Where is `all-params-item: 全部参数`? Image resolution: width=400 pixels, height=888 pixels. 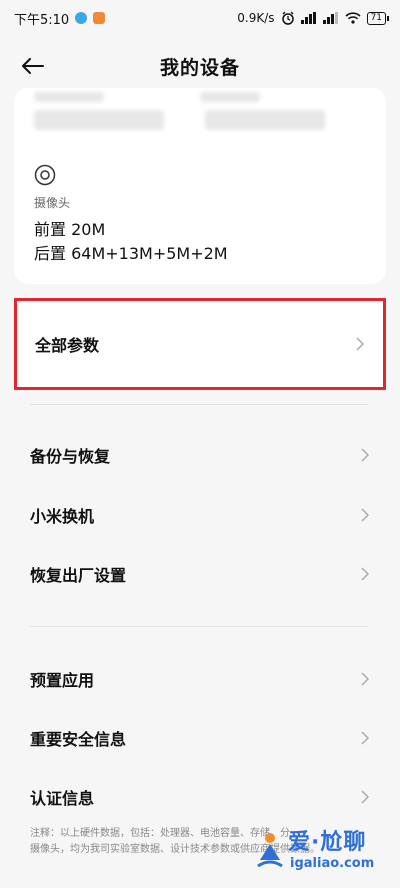 all-params-item: 全部参数 is located at coordinates (200, 344).